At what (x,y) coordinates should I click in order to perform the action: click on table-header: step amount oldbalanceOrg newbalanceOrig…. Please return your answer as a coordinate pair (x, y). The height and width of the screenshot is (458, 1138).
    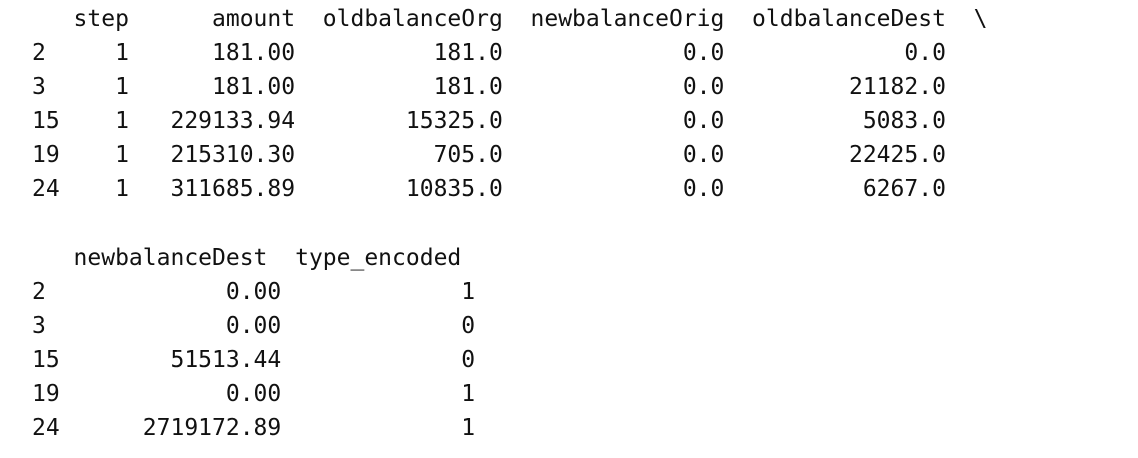
    Looking at the image, I should click on (510, 19).